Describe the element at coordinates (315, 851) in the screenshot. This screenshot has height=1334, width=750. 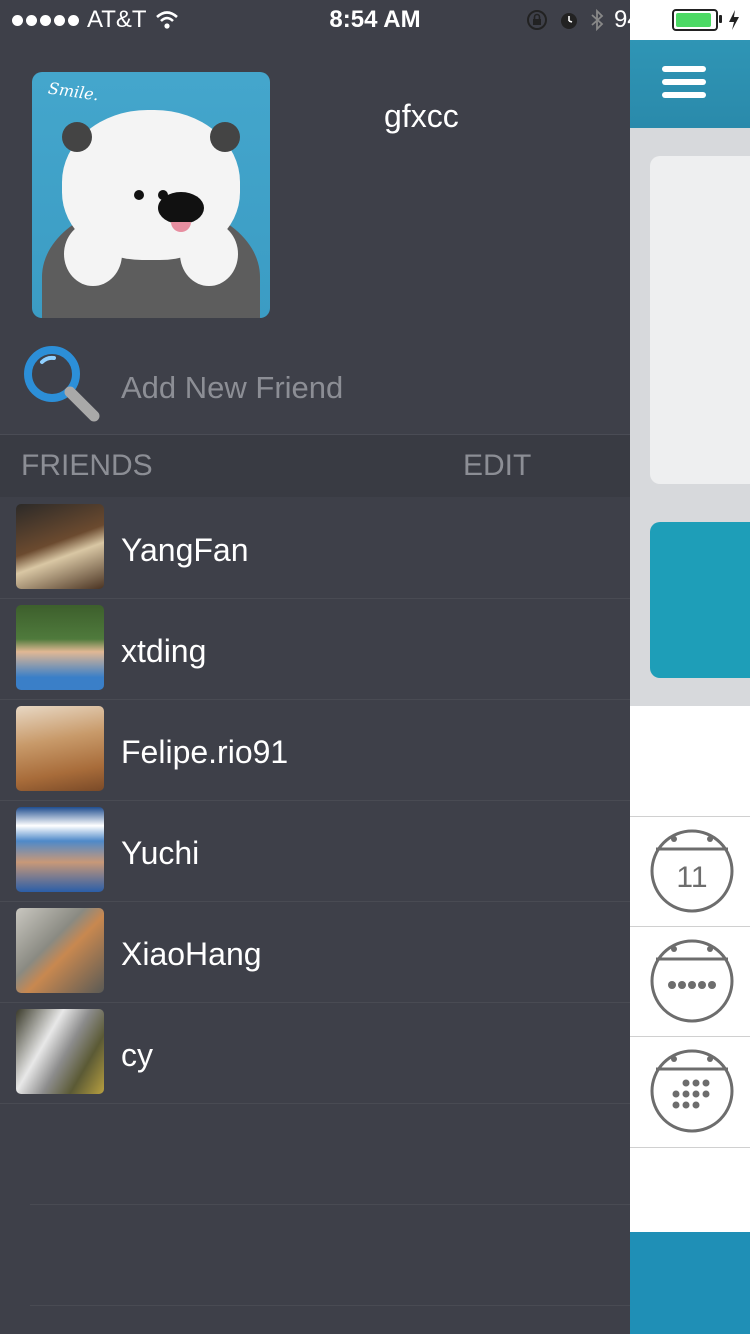
I see `friend-row: Yuchi` at that location.